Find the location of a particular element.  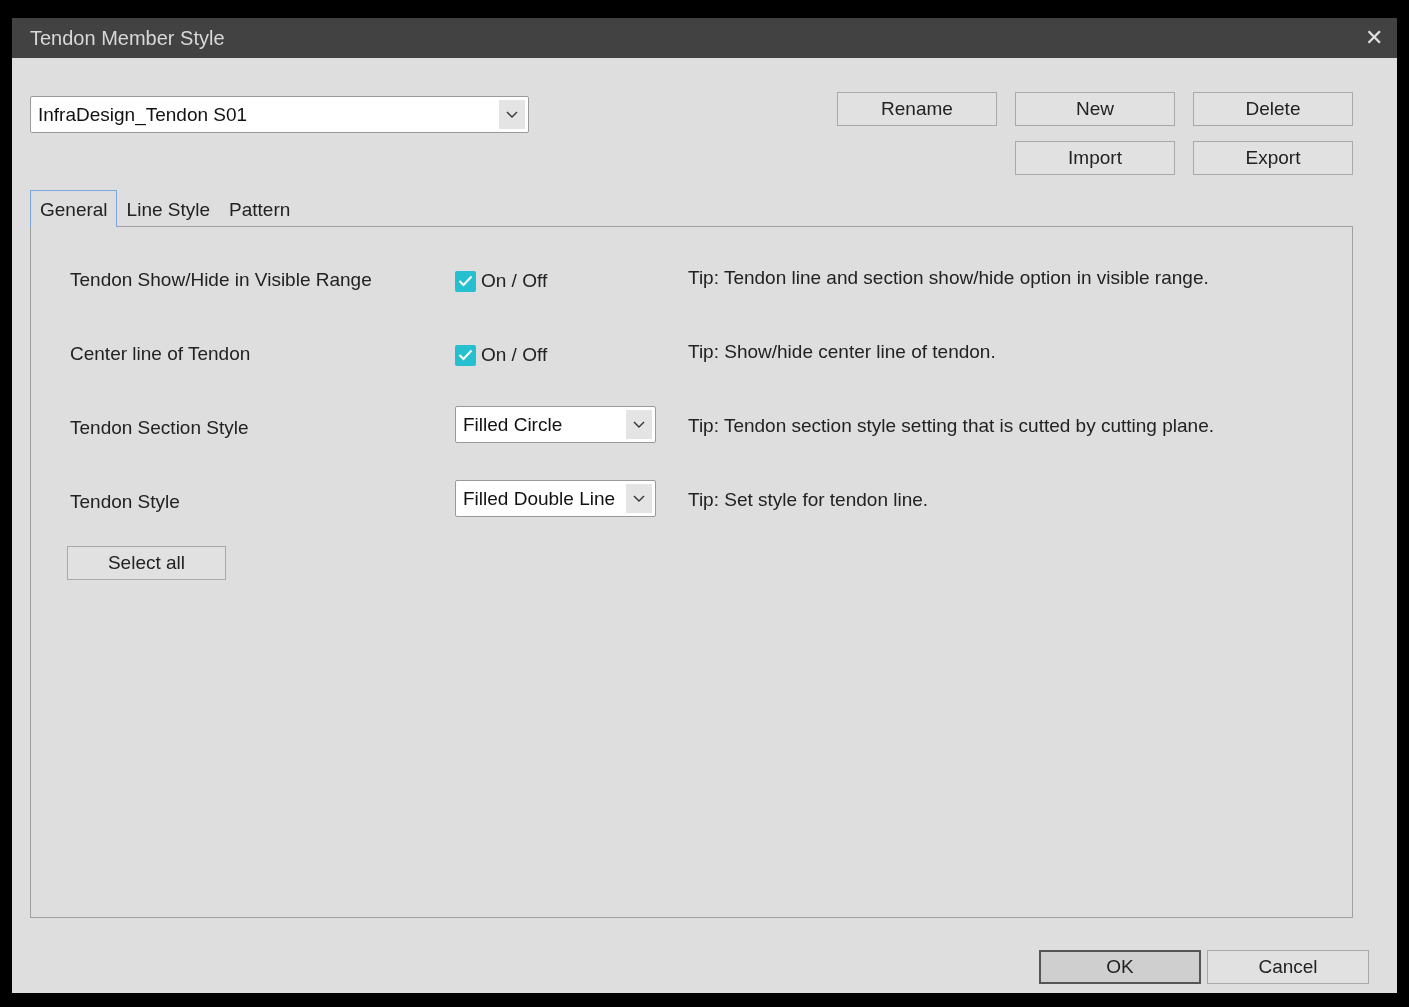

dialog-button: Cancel is located at coordinates (1288, 967).